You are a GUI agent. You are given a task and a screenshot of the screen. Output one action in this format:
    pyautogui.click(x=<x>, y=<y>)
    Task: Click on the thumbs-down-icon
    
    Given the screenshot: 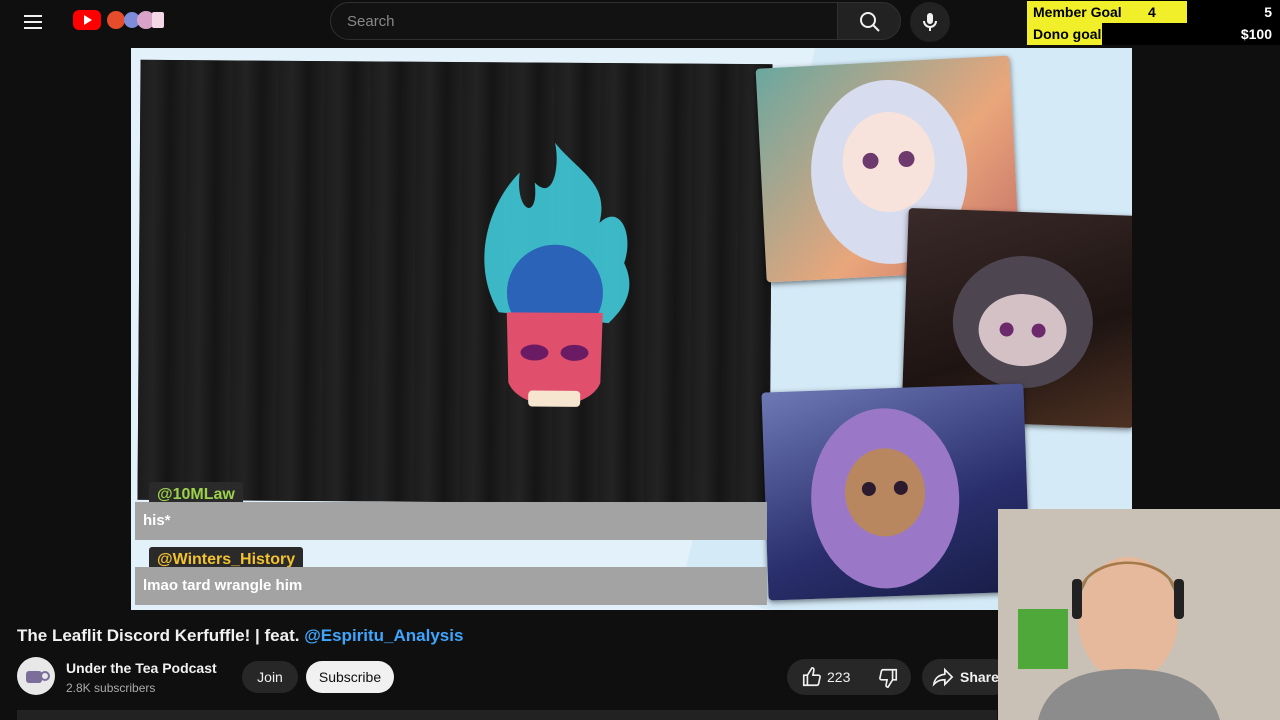 What is the action you would take?
    pyautogui.click(x=888, y=678)
    